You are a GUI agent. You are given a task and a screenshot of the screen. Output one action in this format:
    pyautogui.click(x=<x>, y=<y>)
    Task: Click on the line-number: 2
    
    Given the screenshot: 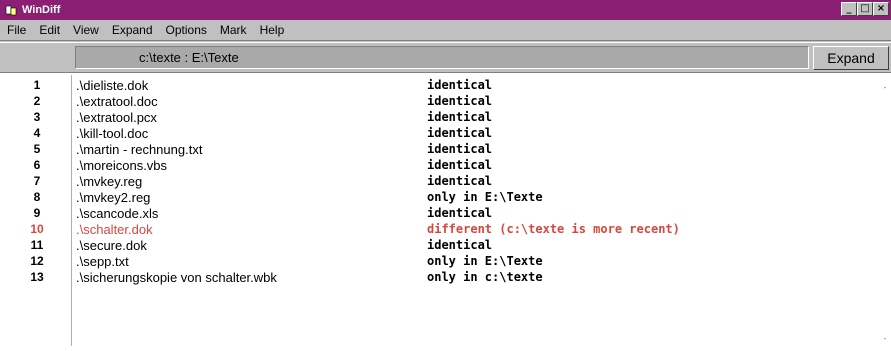 What is the action you would take?
    pyautogui.click(x=37, y=101)
    